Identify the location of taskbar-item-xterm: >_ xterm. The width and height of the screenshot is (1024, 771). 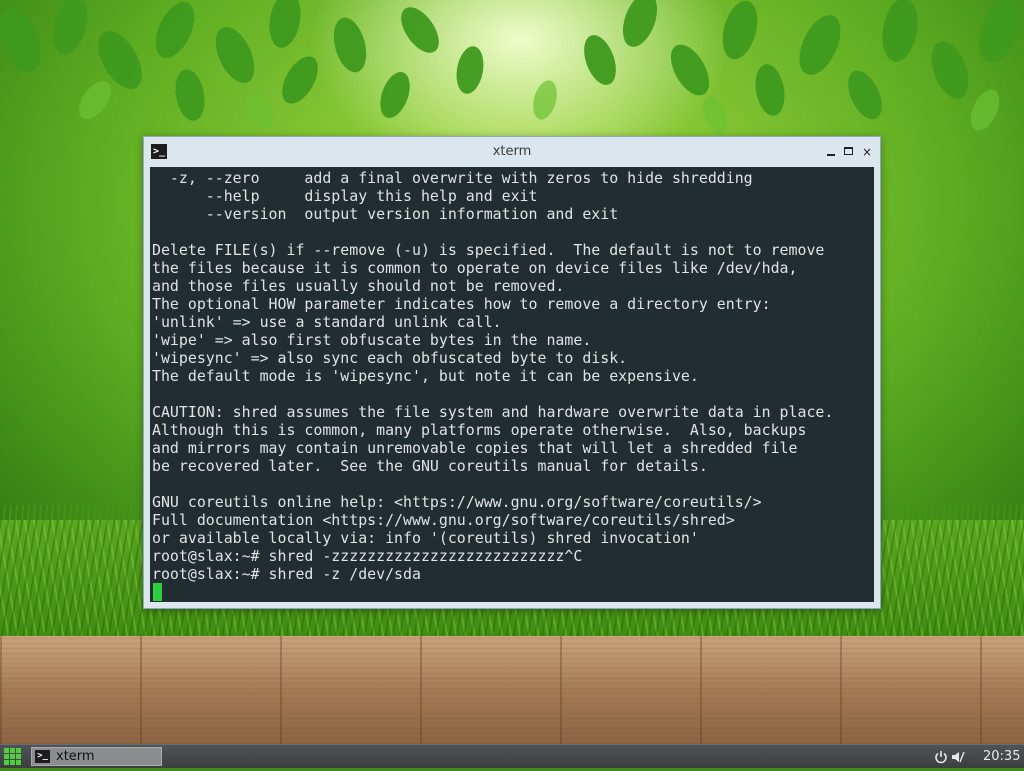
(96, 756).